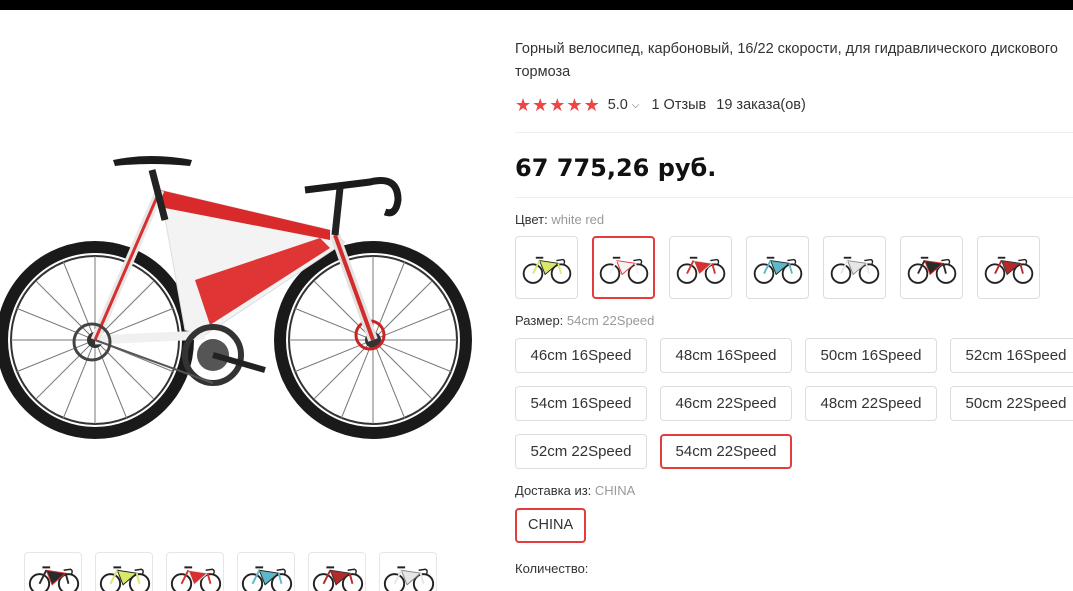  What do you see at coordinates (871, 403) in the screenshot?
I see `size-option: 48cm 22Speed` at bounding box center [871, 403].